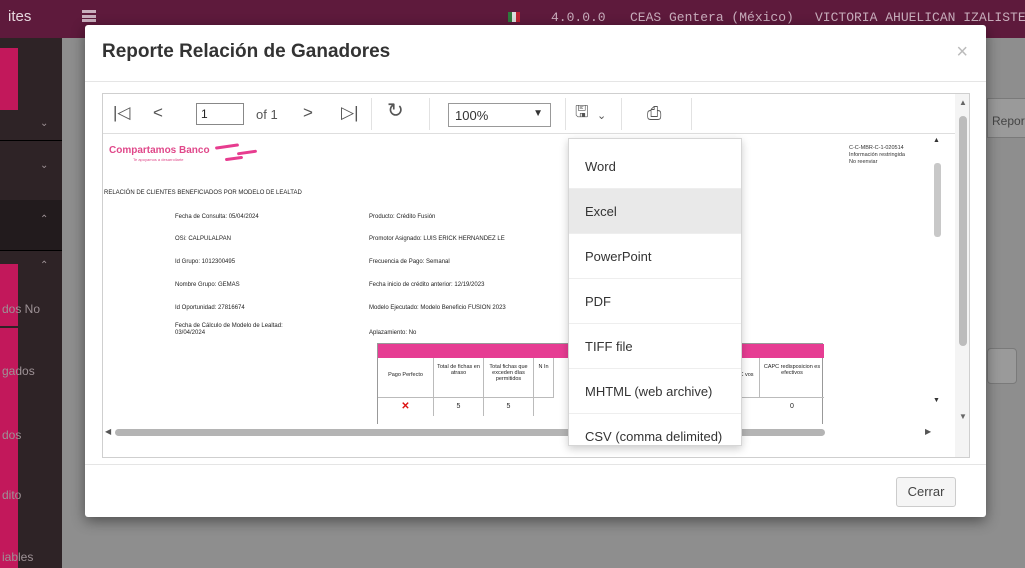 This screenshot has width=1025, height=568. Describe the element at coordinates (158, 159) in the screenshot. I see `report-logo-tagline: Te apoyamos a desarrollarte` at that location.